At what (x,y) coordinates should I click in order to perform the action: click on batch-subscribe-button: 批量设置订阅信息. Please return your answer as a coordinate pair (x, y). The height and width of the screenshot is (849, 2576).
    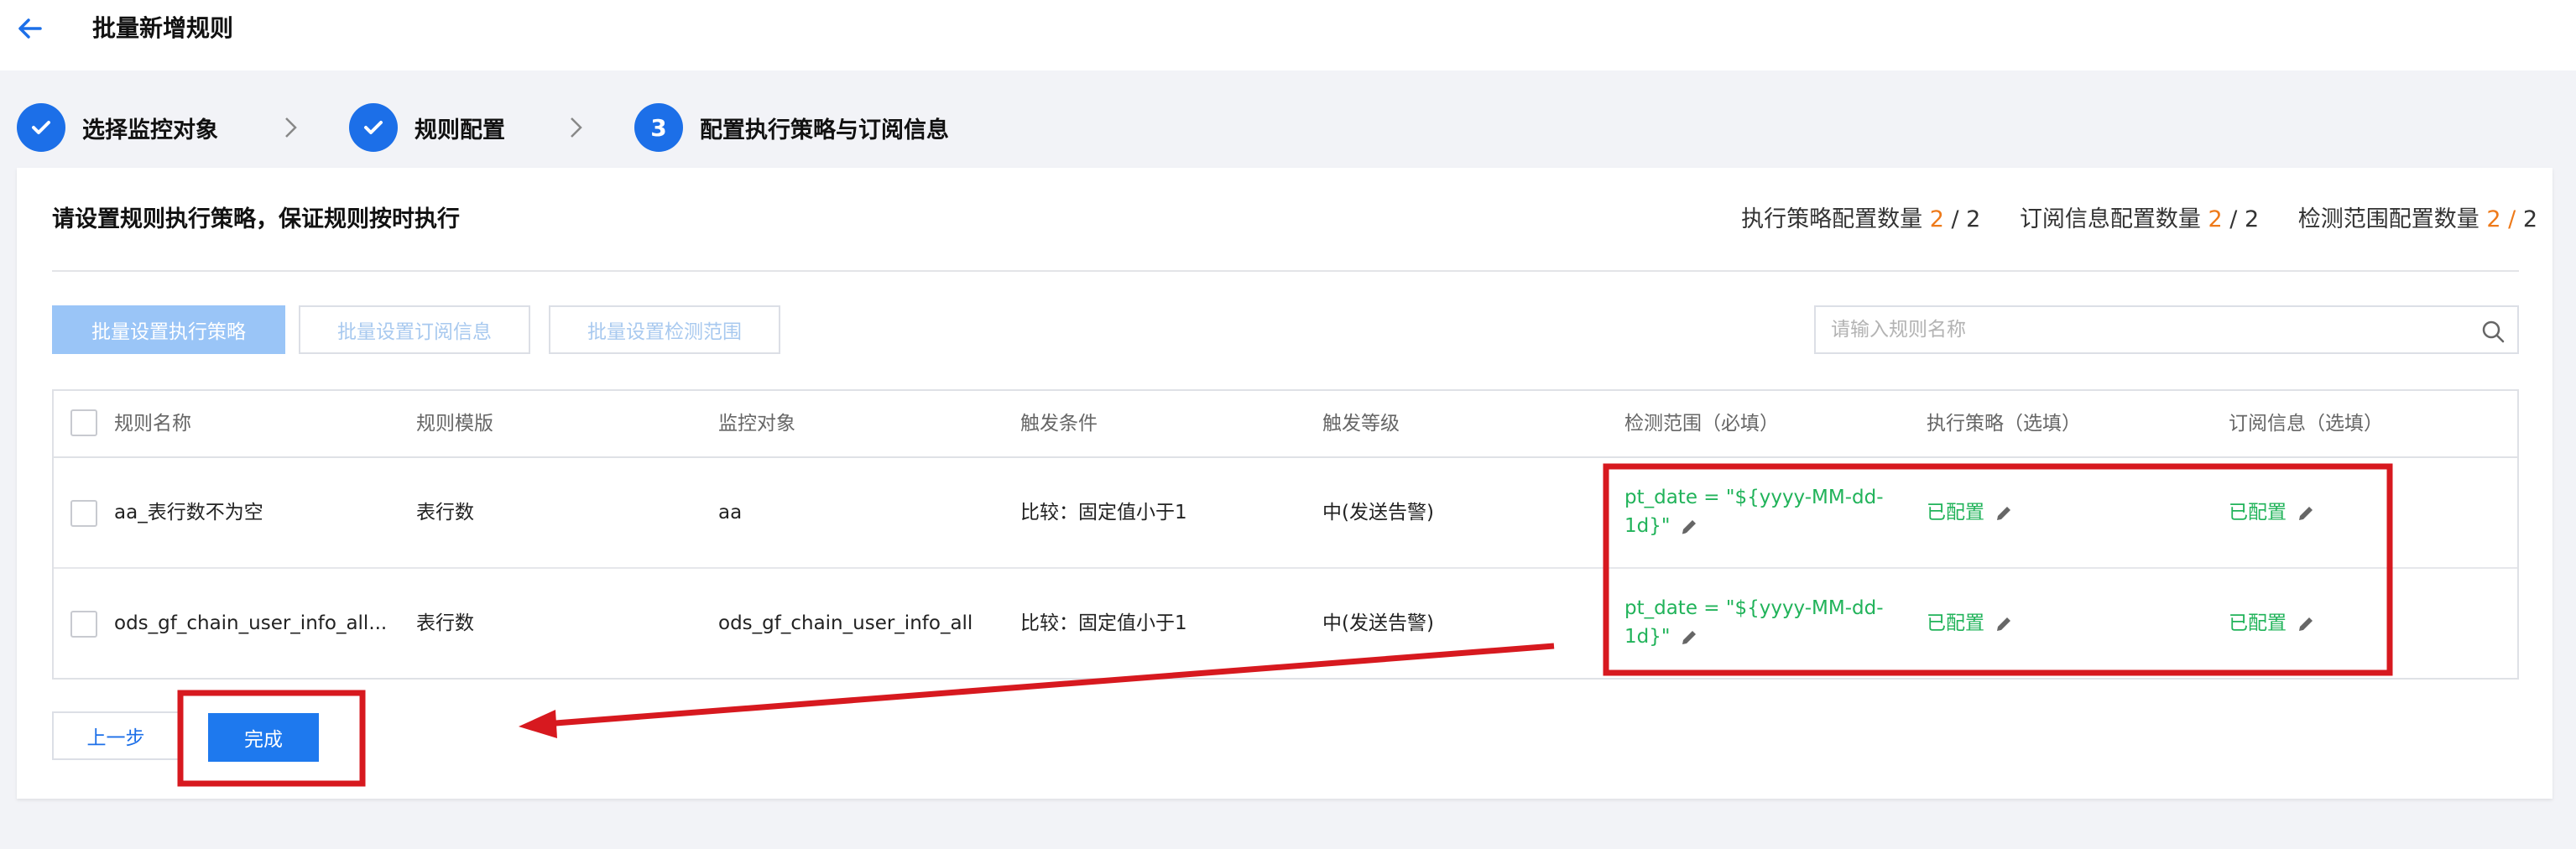
    Looking at the image, I should click on (414, 330).